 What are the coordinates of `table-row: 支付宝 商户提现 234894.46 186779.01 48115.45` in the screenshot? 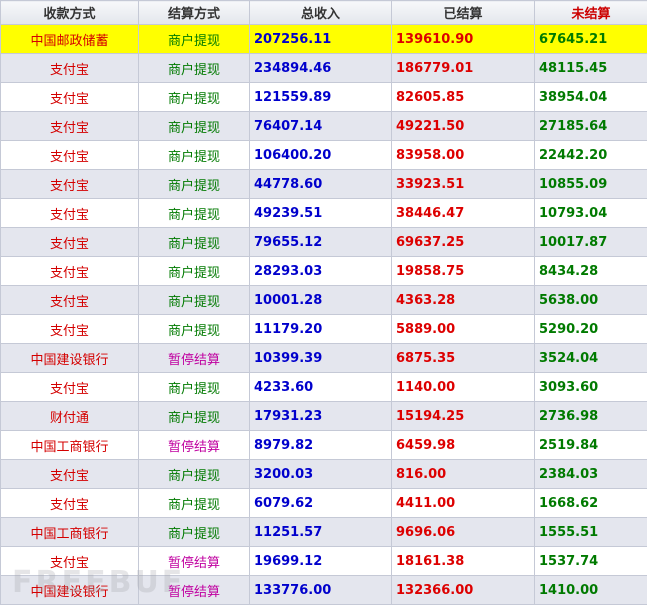 It's located at (323, 68).